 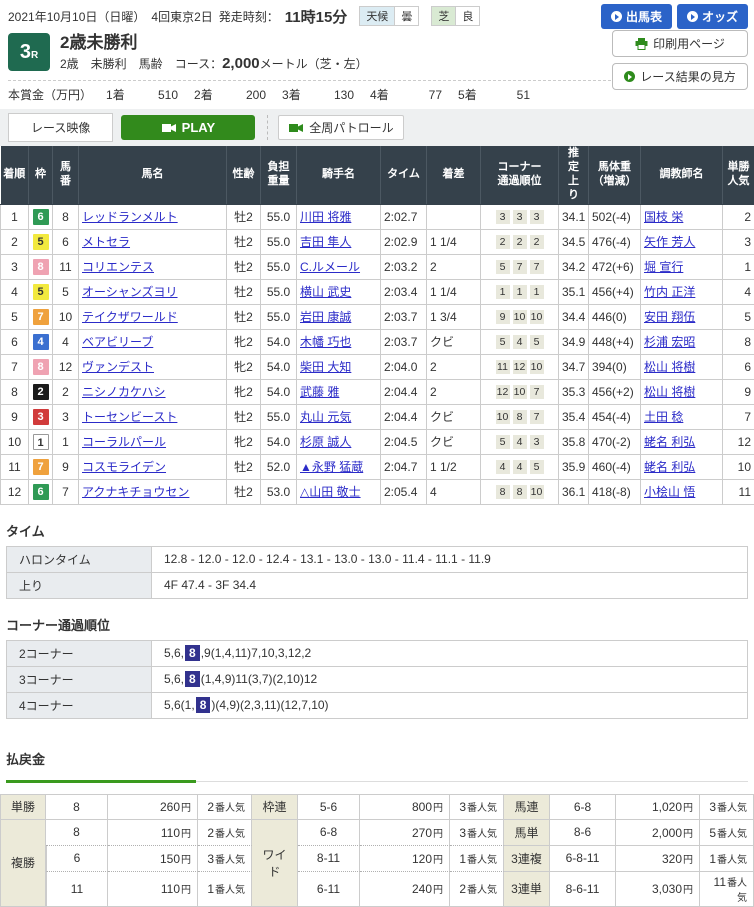 What do you see at coordinates (66, 416) in the screenshot?
I see `horse-number: 3` at bounding box center [66, 416].